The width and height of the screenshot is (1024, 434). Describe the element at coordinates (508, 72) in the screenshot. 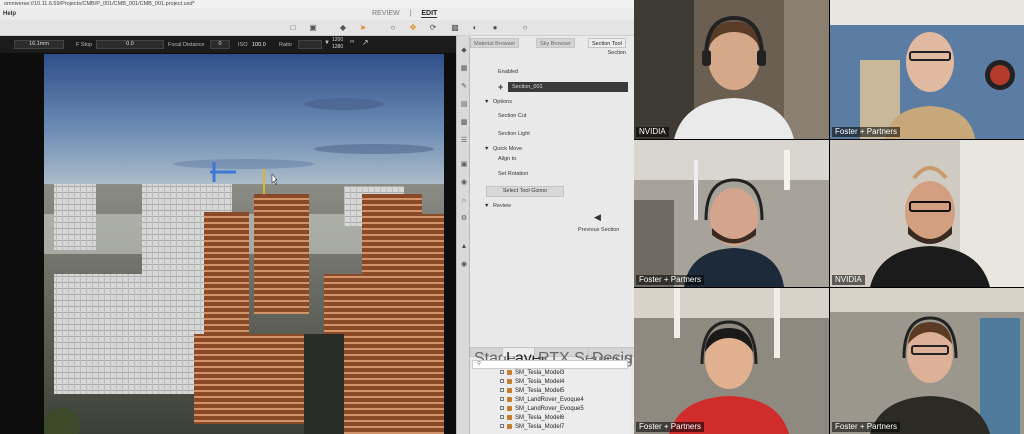

I see `enabled-label: Enabled` at that location.